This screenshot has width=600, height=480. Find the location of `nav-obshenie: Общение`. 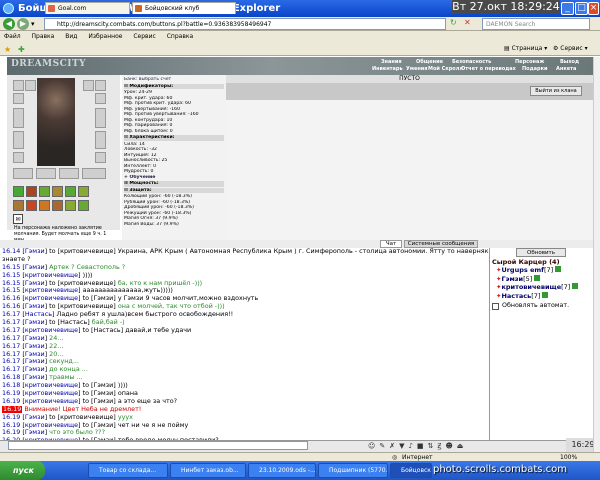

nav-obshenie: Общение is located at coordinates (429, 62).